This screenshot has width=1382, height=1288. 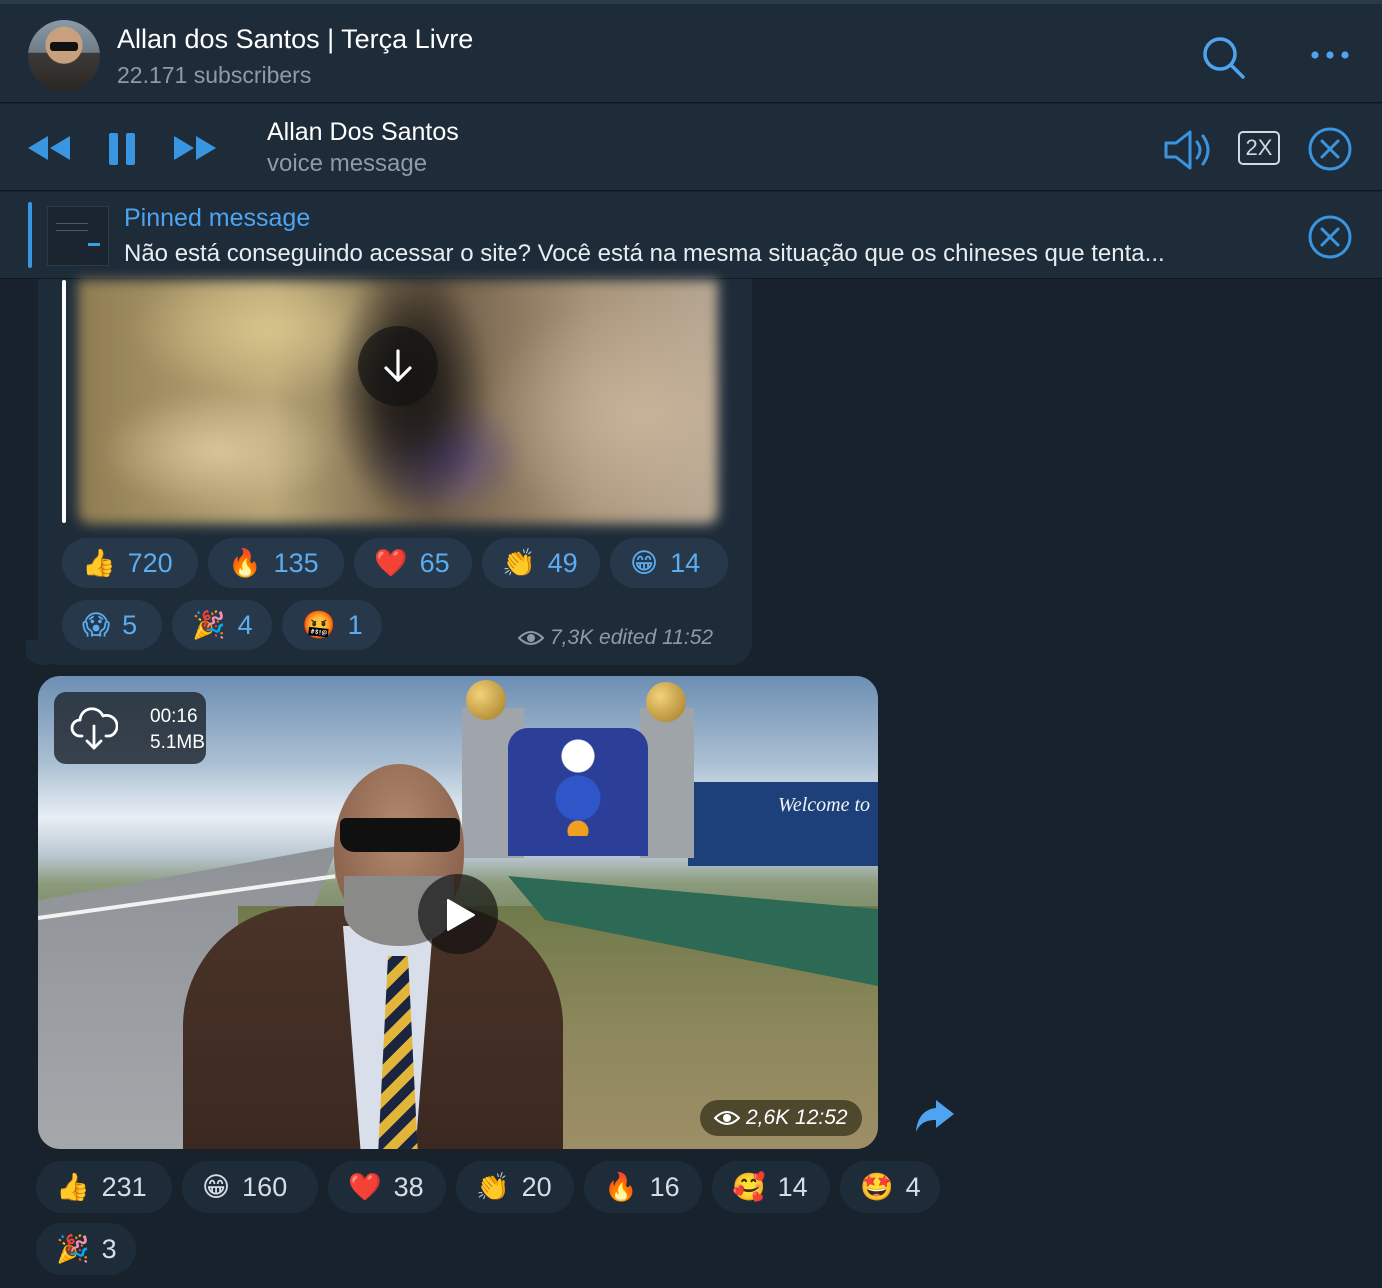 I want to click on reaction-chip: ❤️ 65, so click(x=413, y=563).